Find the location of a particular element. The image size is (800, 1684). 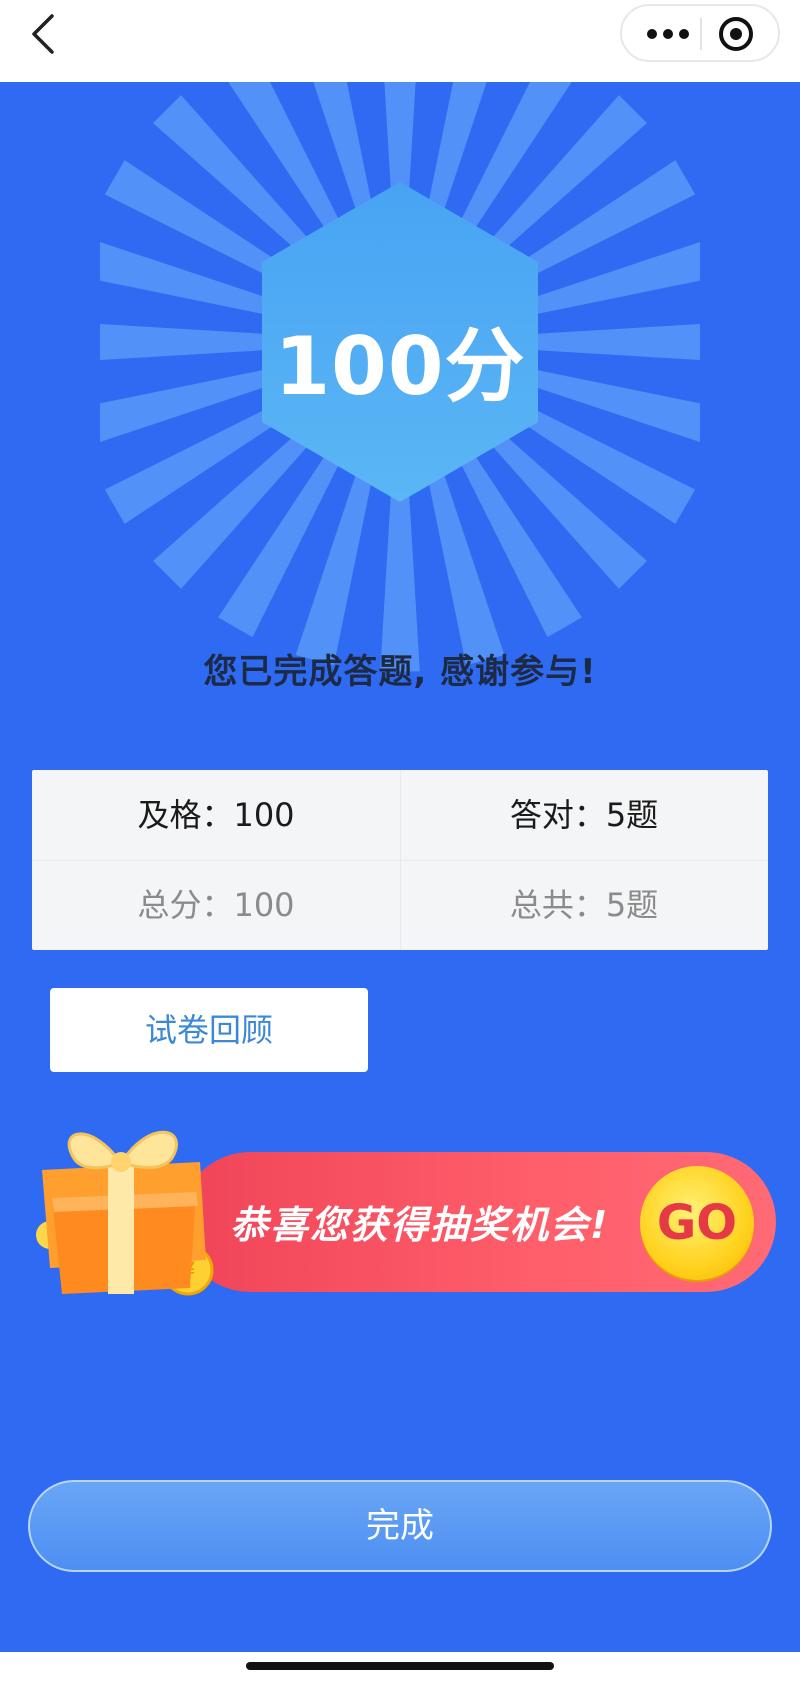

correct-count: 答对：5题 is located at coordinates (584, 815).